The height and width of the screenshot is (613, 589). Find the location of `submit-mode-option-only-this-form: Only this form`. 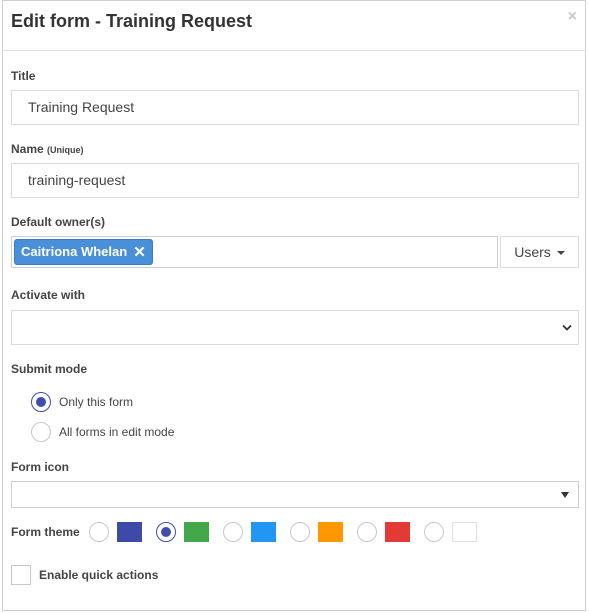

submit-mode-option-only-this-form: Only this form is located at coordinates (82, 402).